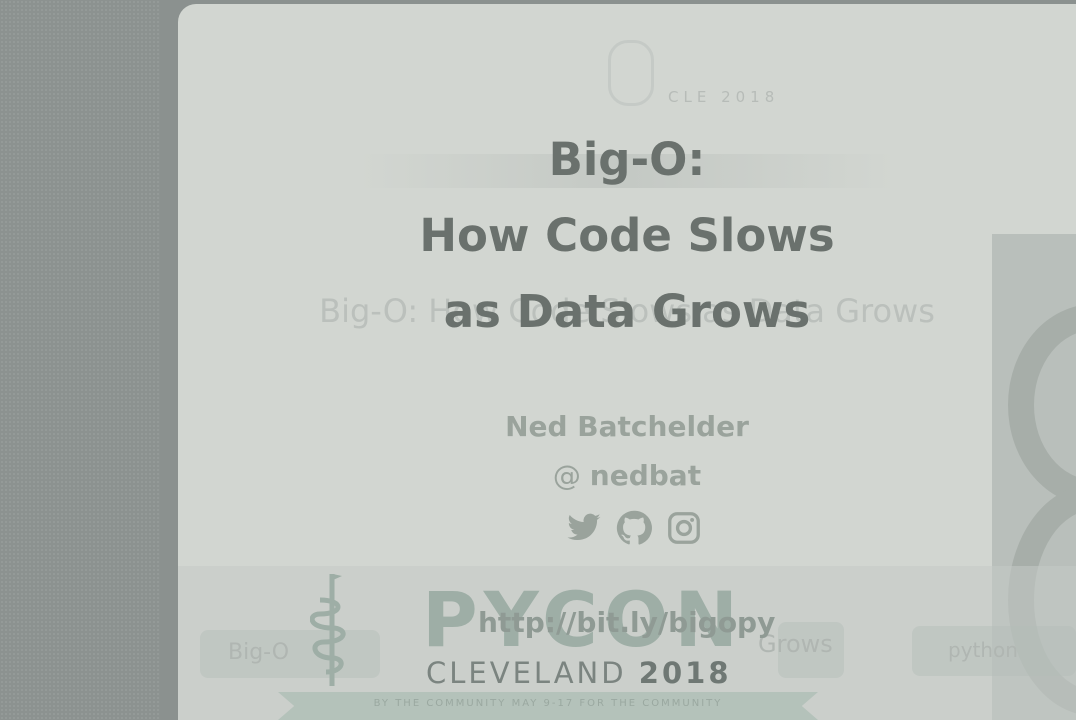  What do you see at coordinates (80, 360) in the screenshot?
I see `background-texture` at bounding box center [80, 360].